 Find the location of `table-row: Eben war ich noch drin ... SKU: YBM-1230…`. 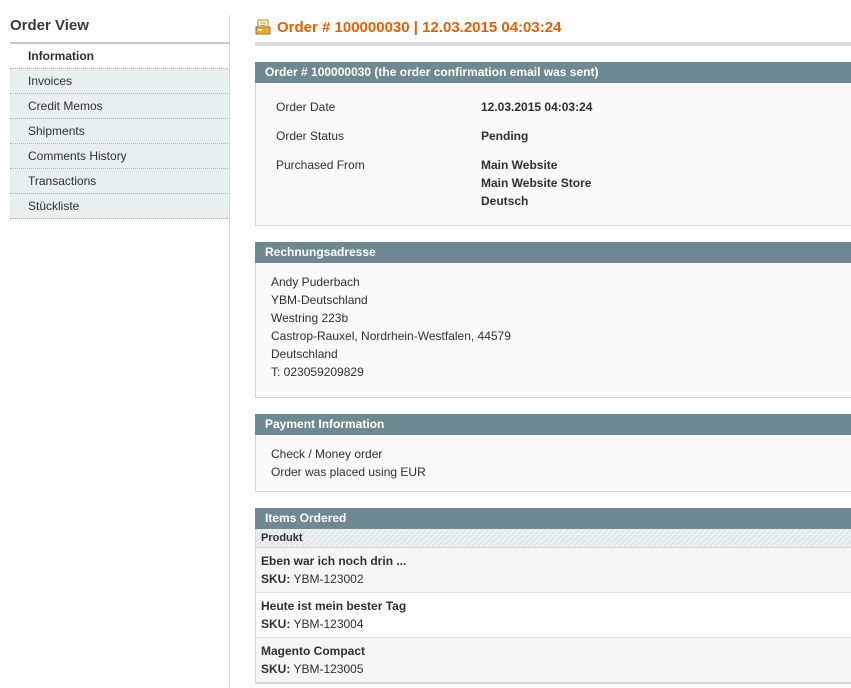

table-row: Eben war ich noch drin ... SKU: YBM-1230… is located at coordinates (553, 570).